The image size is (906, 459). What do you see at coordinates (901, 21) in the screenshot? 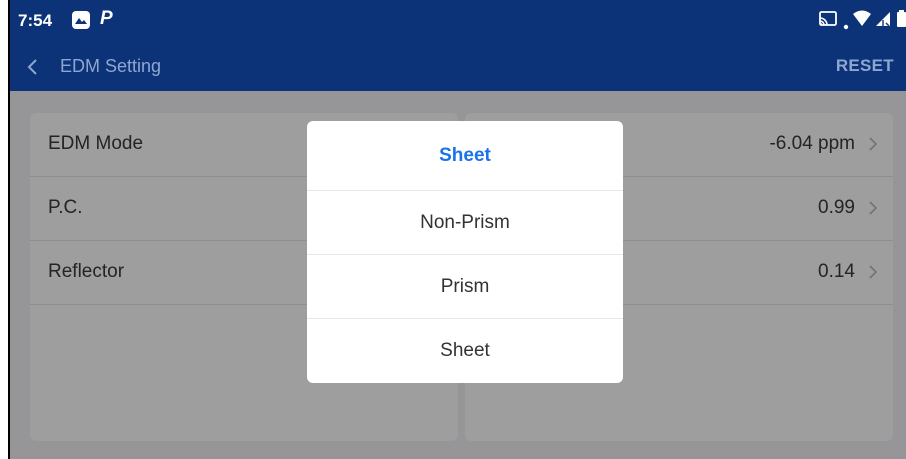
I see `battery-icon` at bounding box center [901, 21].